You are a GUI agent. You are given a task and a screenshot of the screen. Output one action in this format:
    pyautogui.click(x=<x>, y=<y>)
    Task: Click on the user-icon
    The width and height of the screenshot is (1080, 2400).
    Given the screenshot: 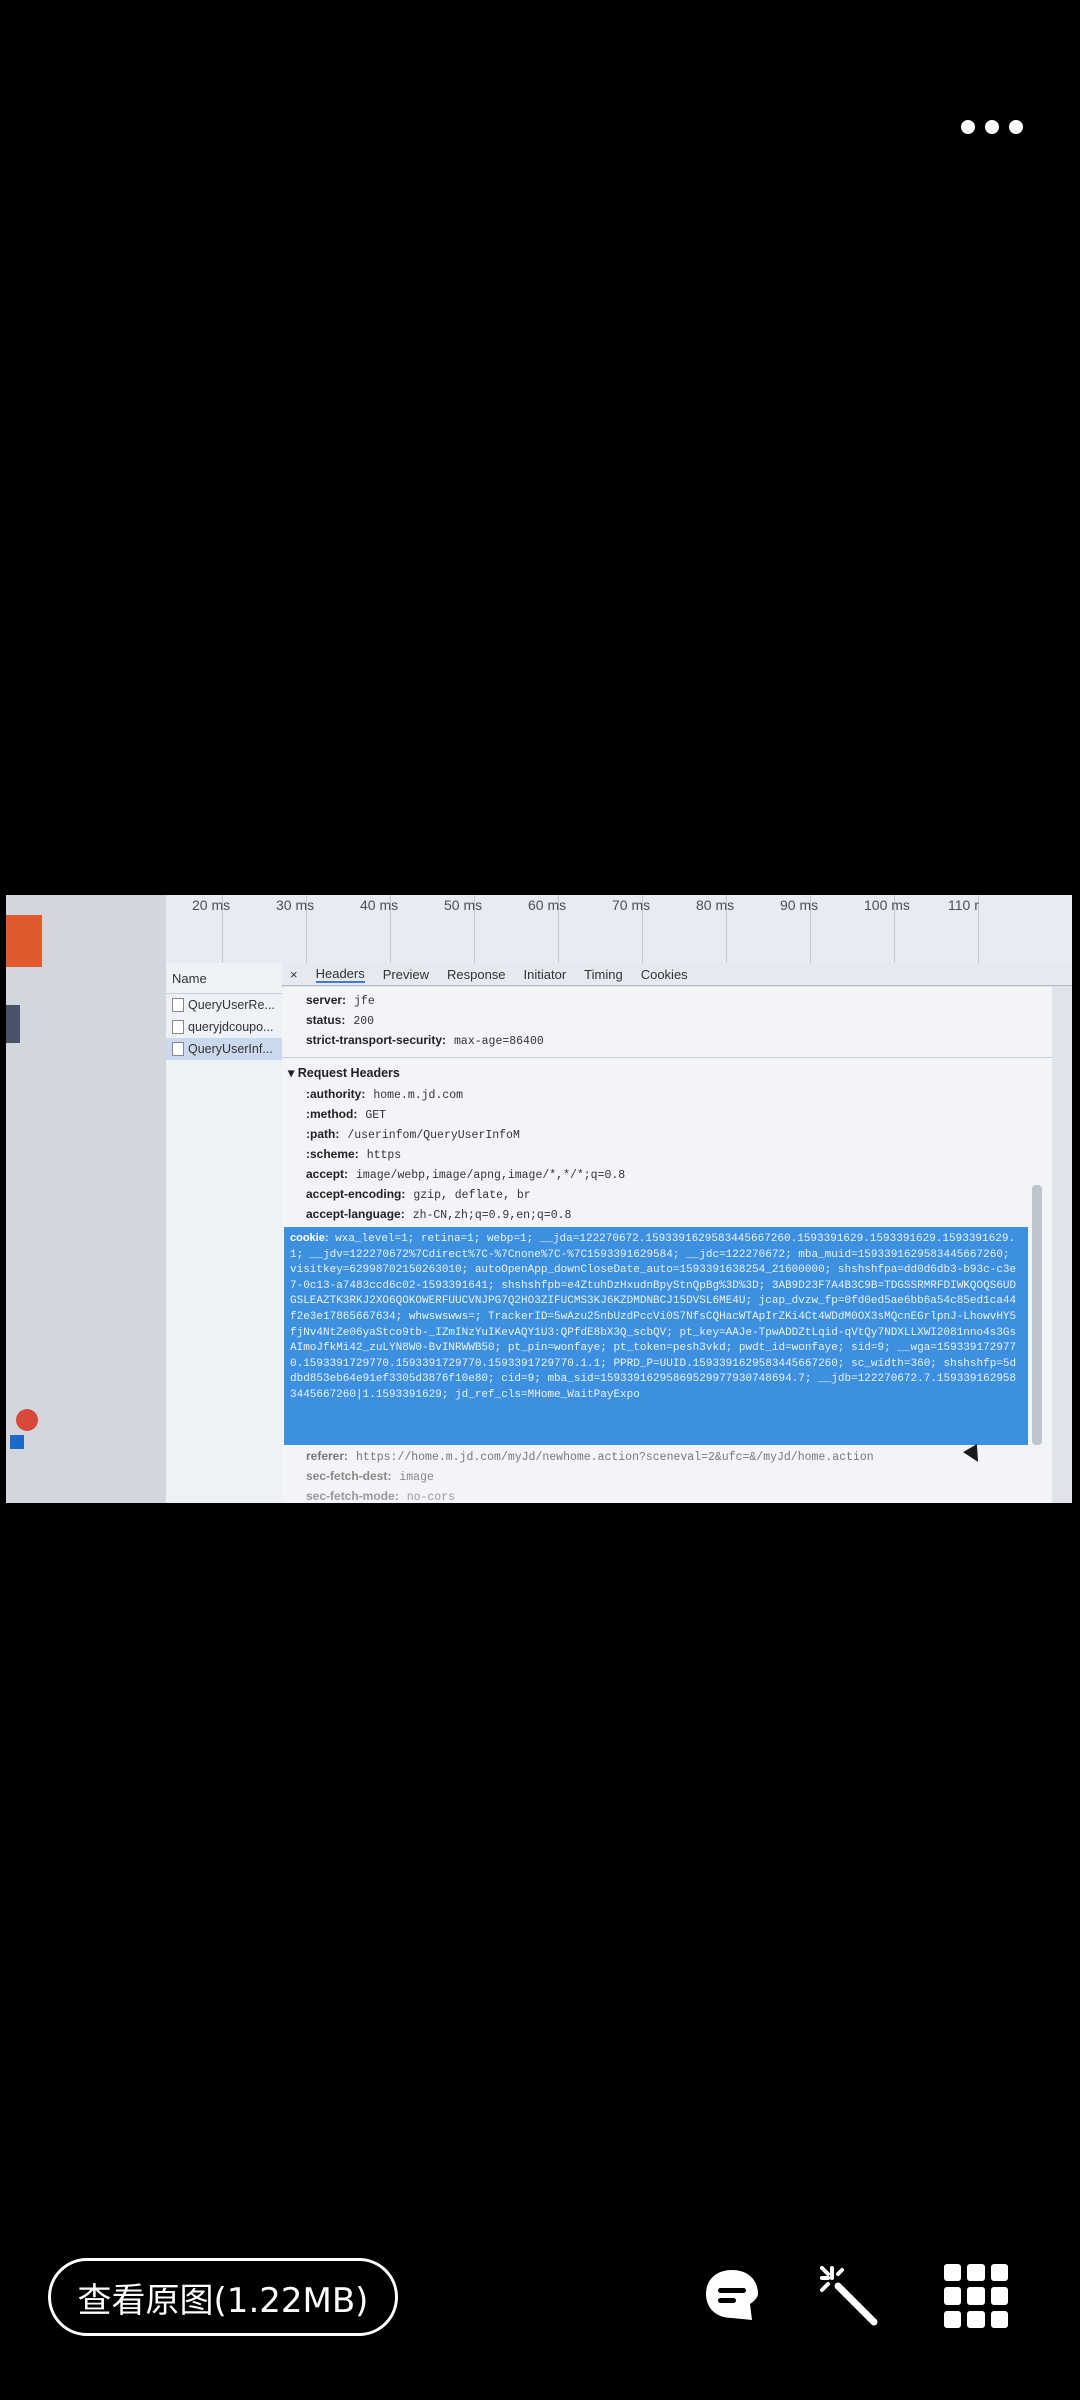 What is the action you would take?
    pyautogui.click(x=17, y=1442)
    